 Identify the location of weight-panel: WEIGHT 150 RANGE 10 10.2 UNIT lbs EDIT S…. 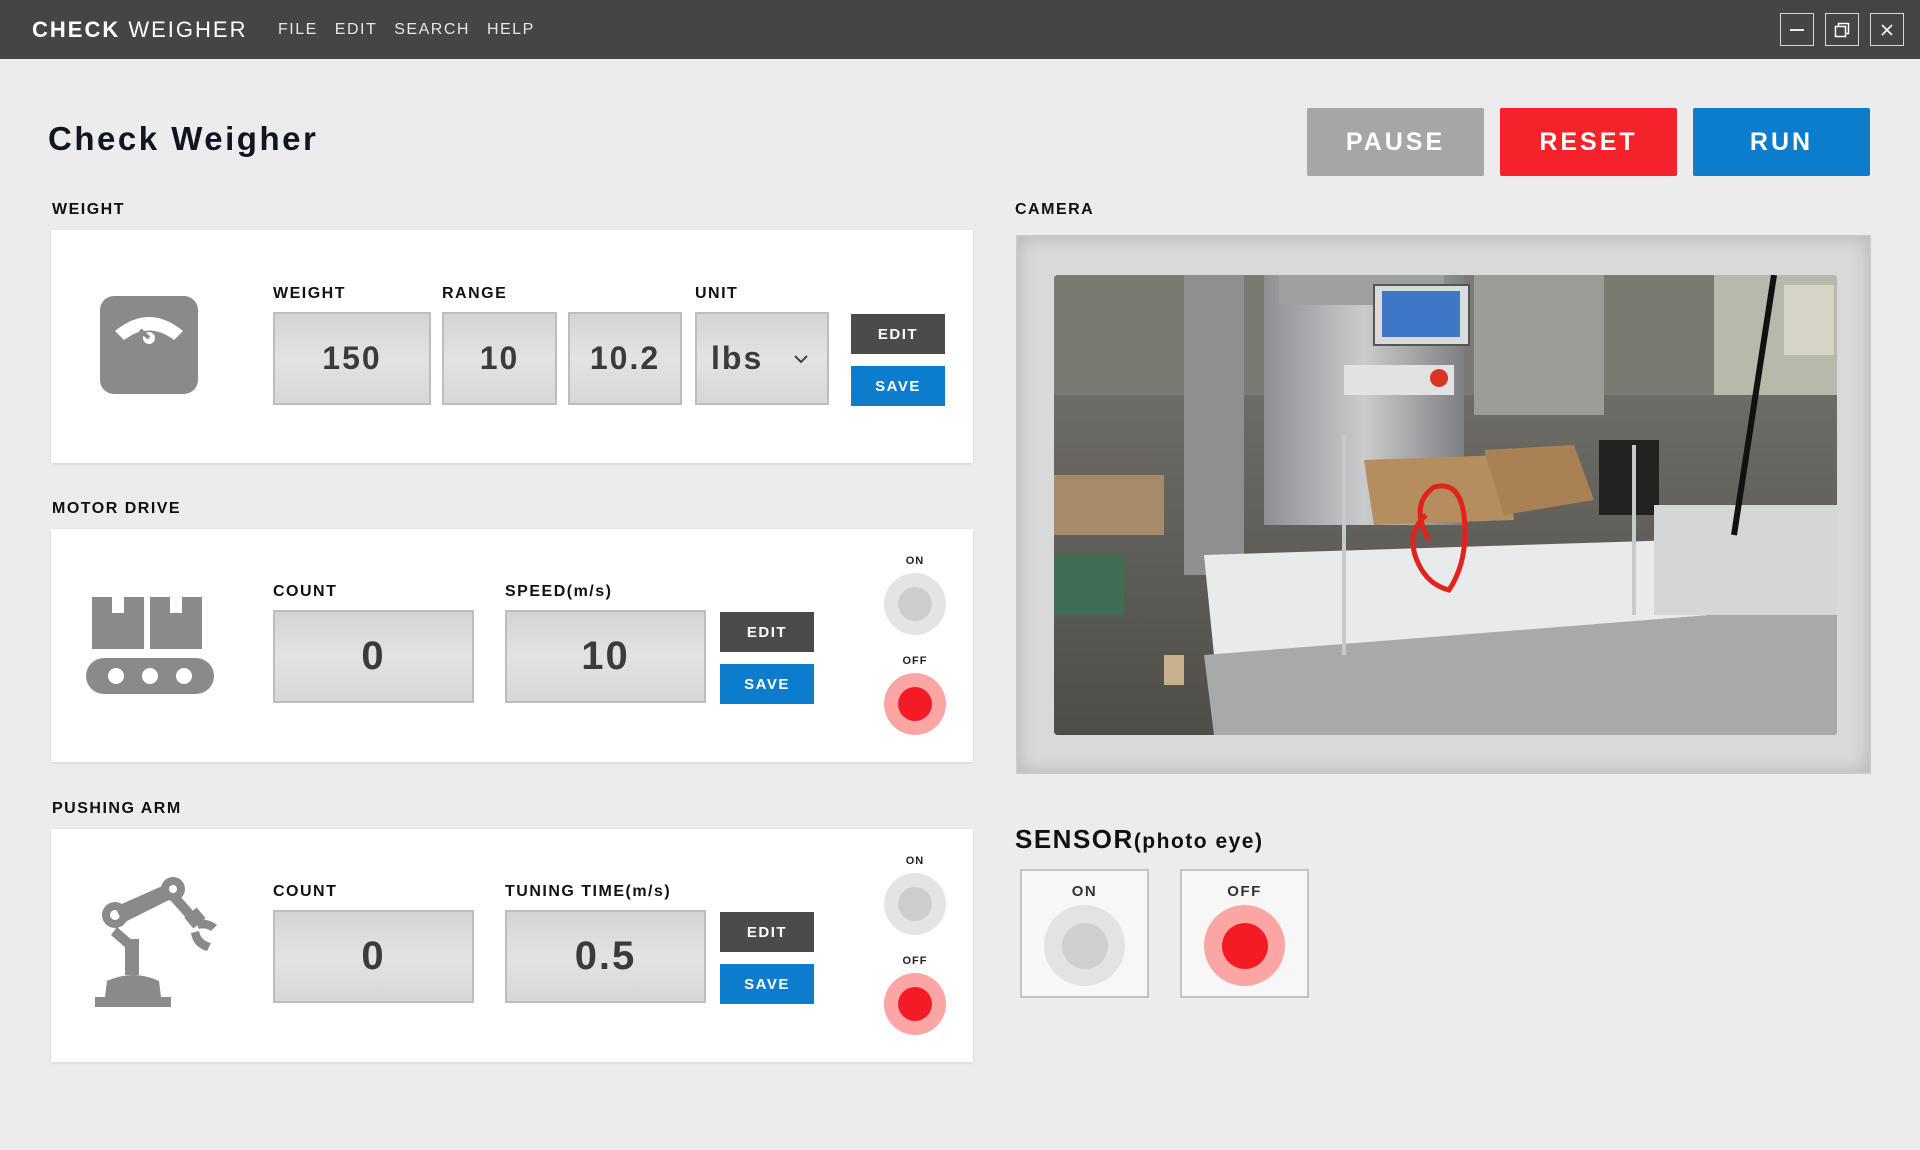
(512, 346).